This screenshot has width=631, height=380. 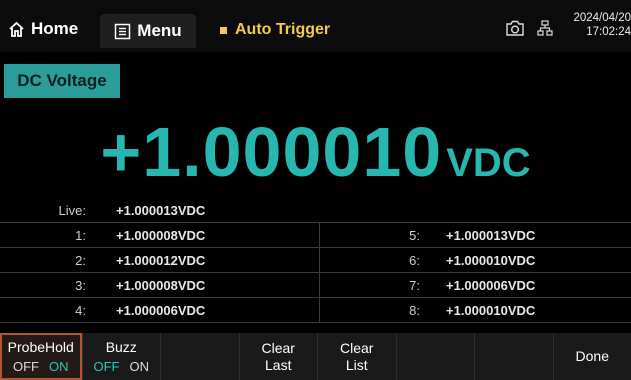 What do you see at coordinates (159, 30) in the screenshot?
I see `menu-label: Menu` at bounding box center [159, 30].